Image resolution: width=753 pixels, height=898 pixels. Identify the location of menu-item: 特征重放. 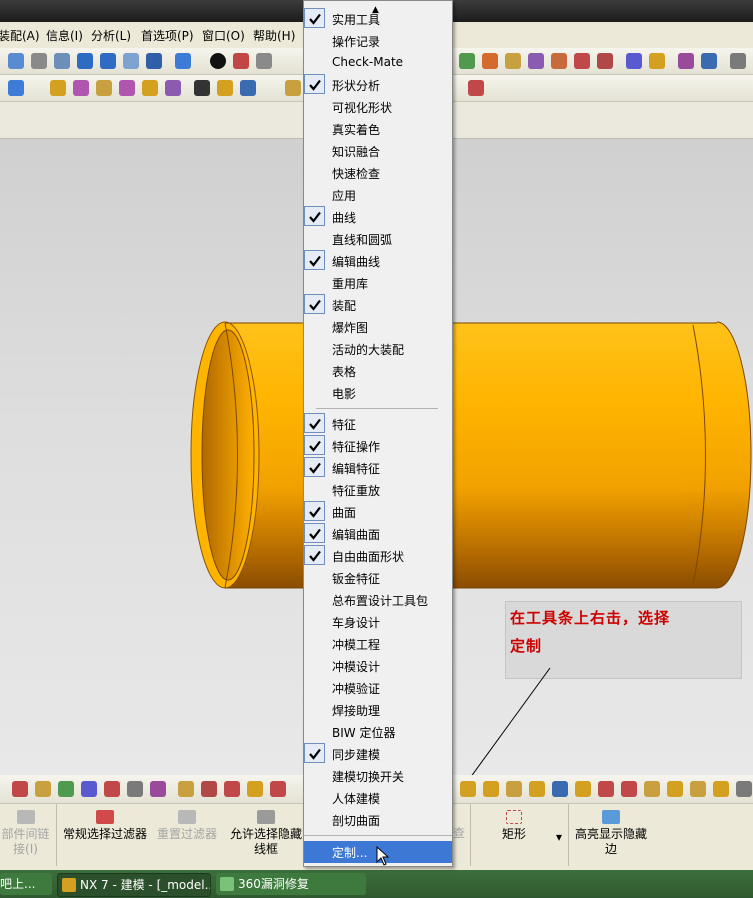
(378, 490).